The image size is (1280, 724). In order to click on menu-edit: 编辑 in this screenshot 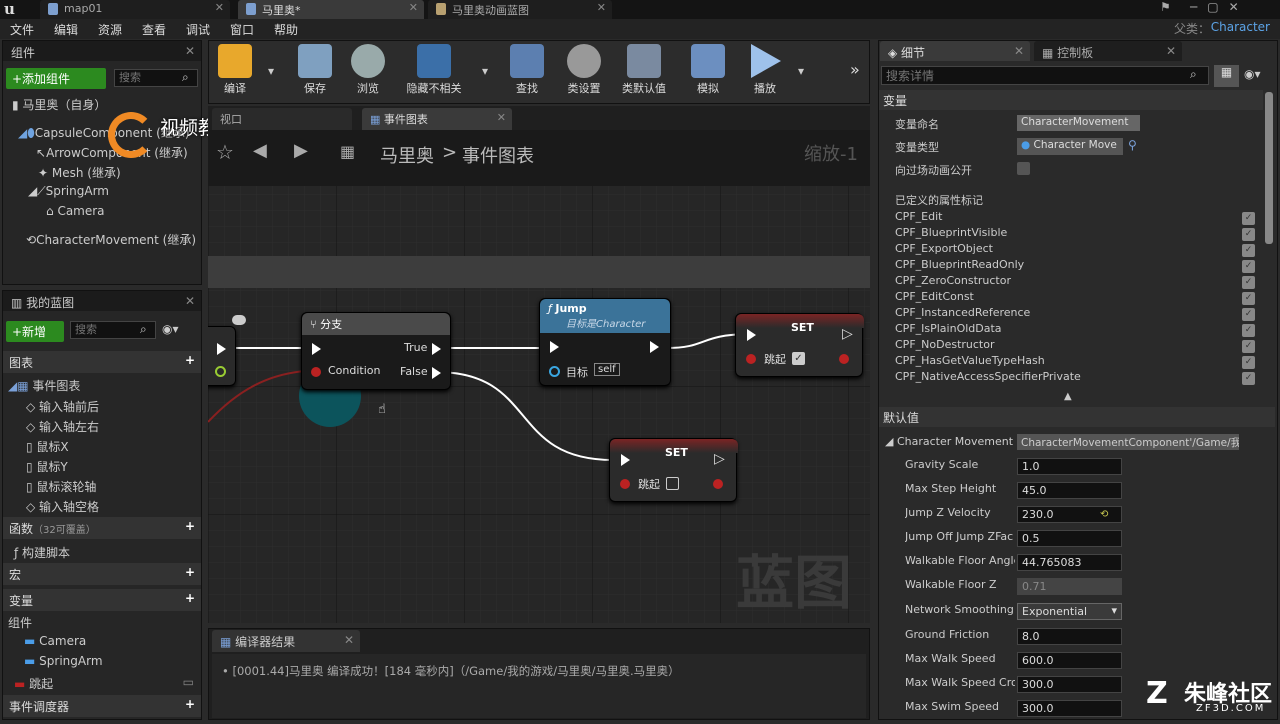, I will do `click(66, 29)`.